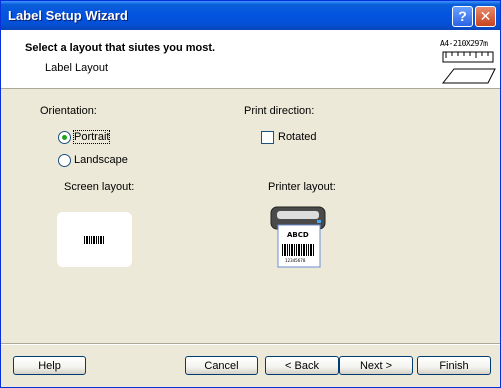 The image size is (501, 388). I want to click on finish-button: Finish, so click(454, 365).